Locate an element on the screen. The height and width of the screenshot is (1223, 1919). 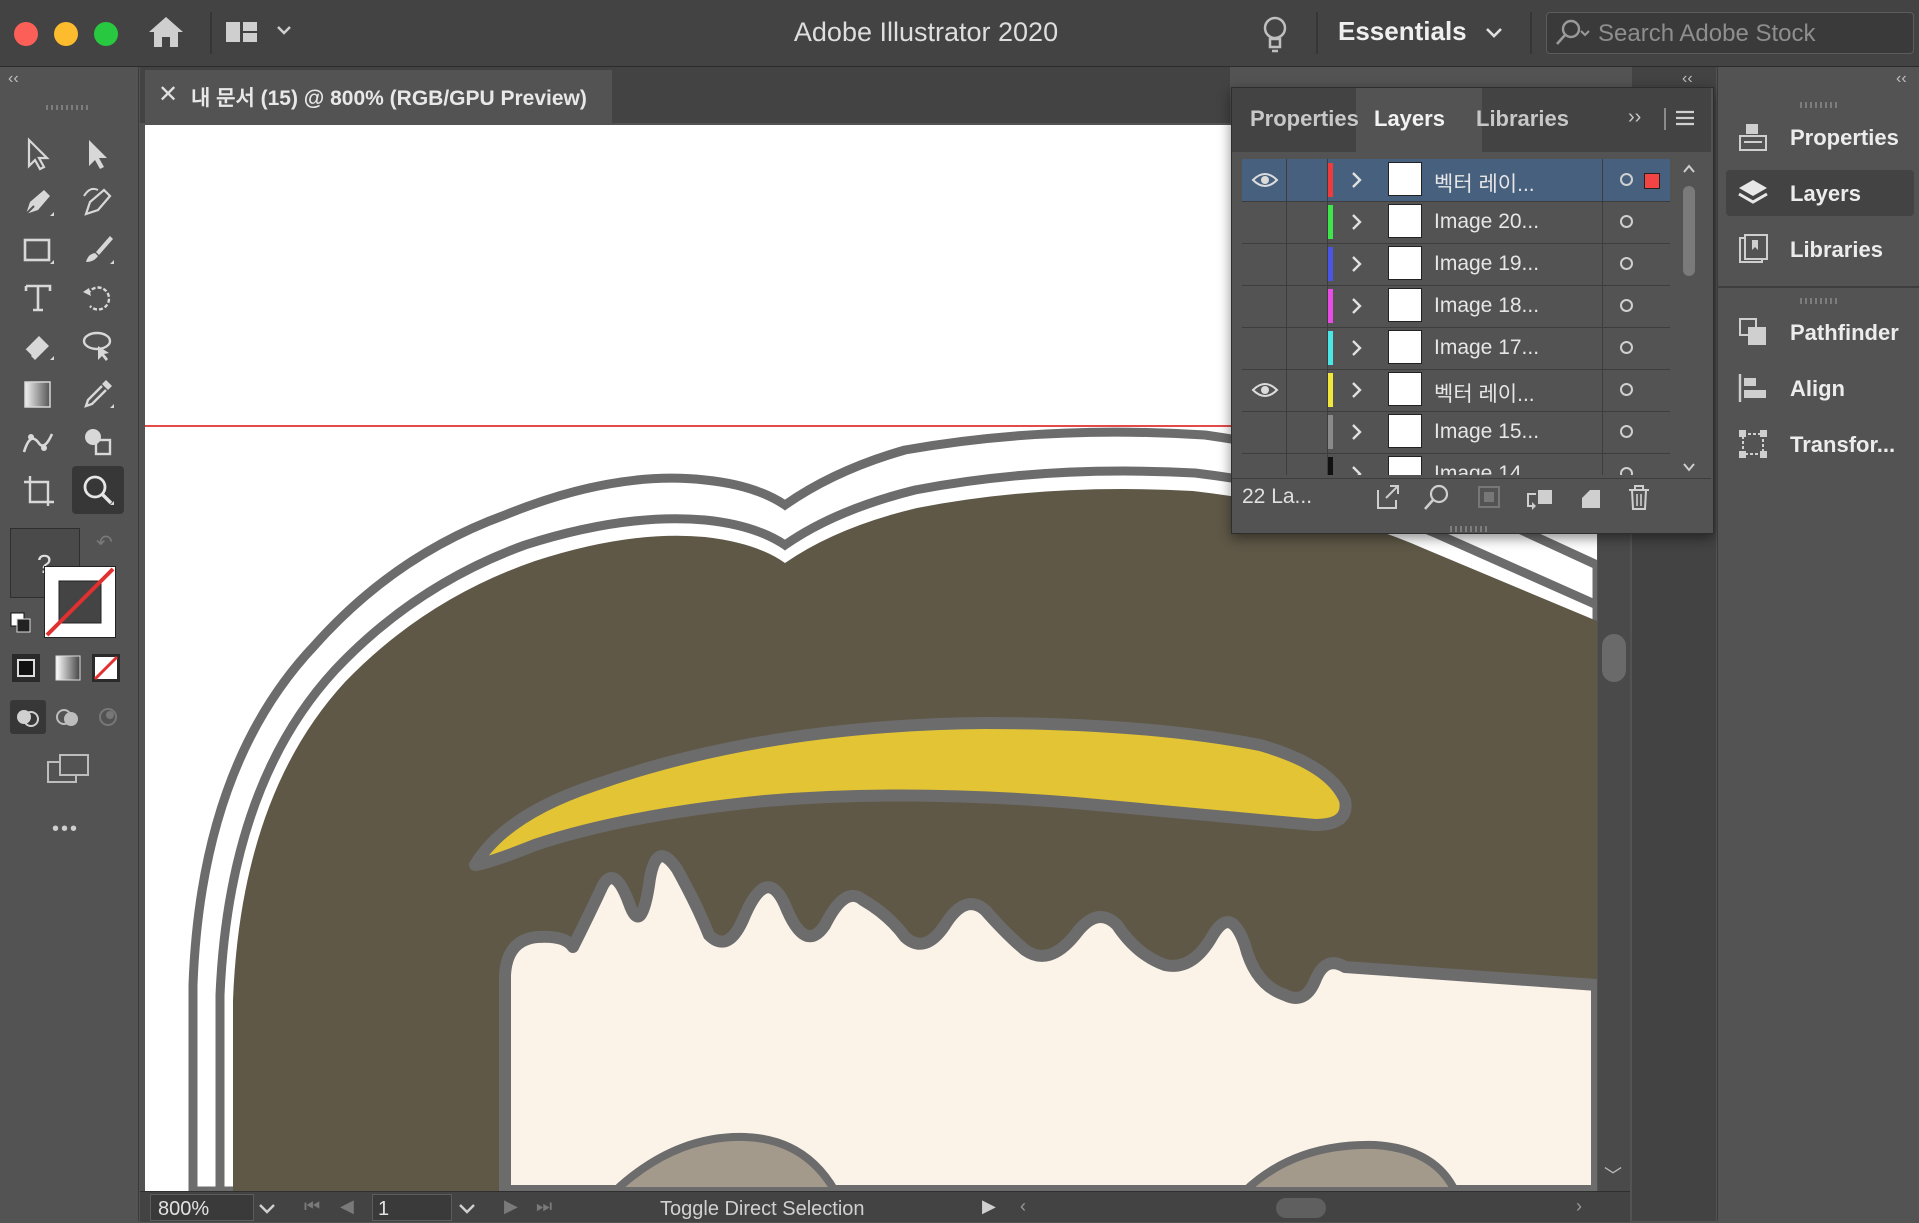
toolbar-grip is located at coordinates (67, 104).